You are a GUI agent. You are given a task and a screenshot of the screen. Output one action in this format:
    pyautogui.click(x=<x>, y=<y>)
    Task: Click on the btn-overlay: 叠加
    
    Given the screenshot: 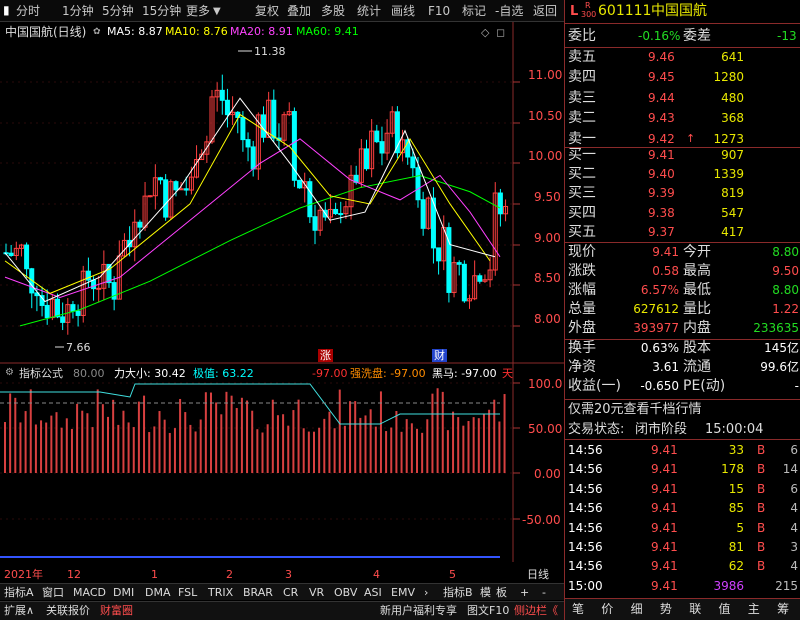 What is the action you would take?
    pyautogui.click(x=299, y=11)
    